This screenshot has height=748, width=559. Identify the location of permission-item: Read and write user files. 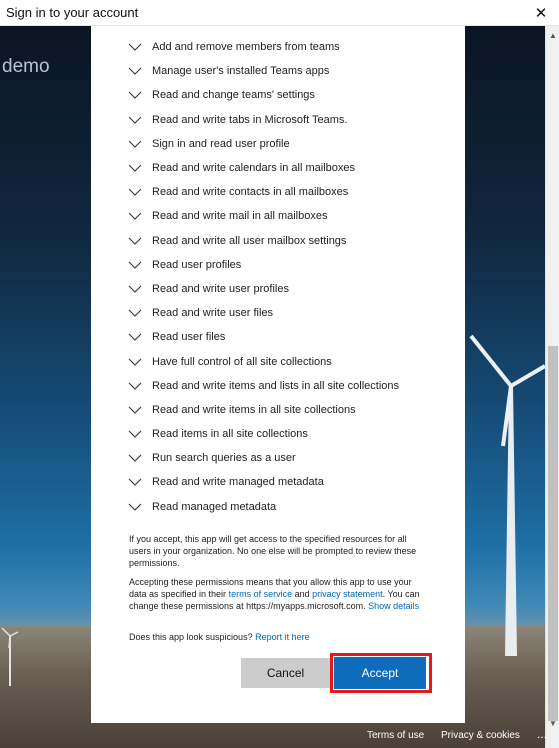
(292, 313).